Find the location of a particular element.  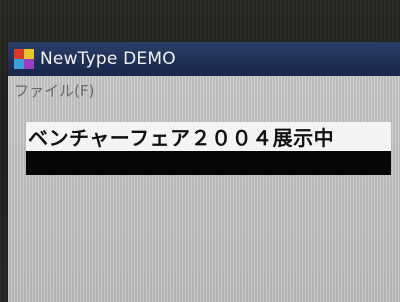

app-icon-yellow-tile is located at coordinates (29, 54).